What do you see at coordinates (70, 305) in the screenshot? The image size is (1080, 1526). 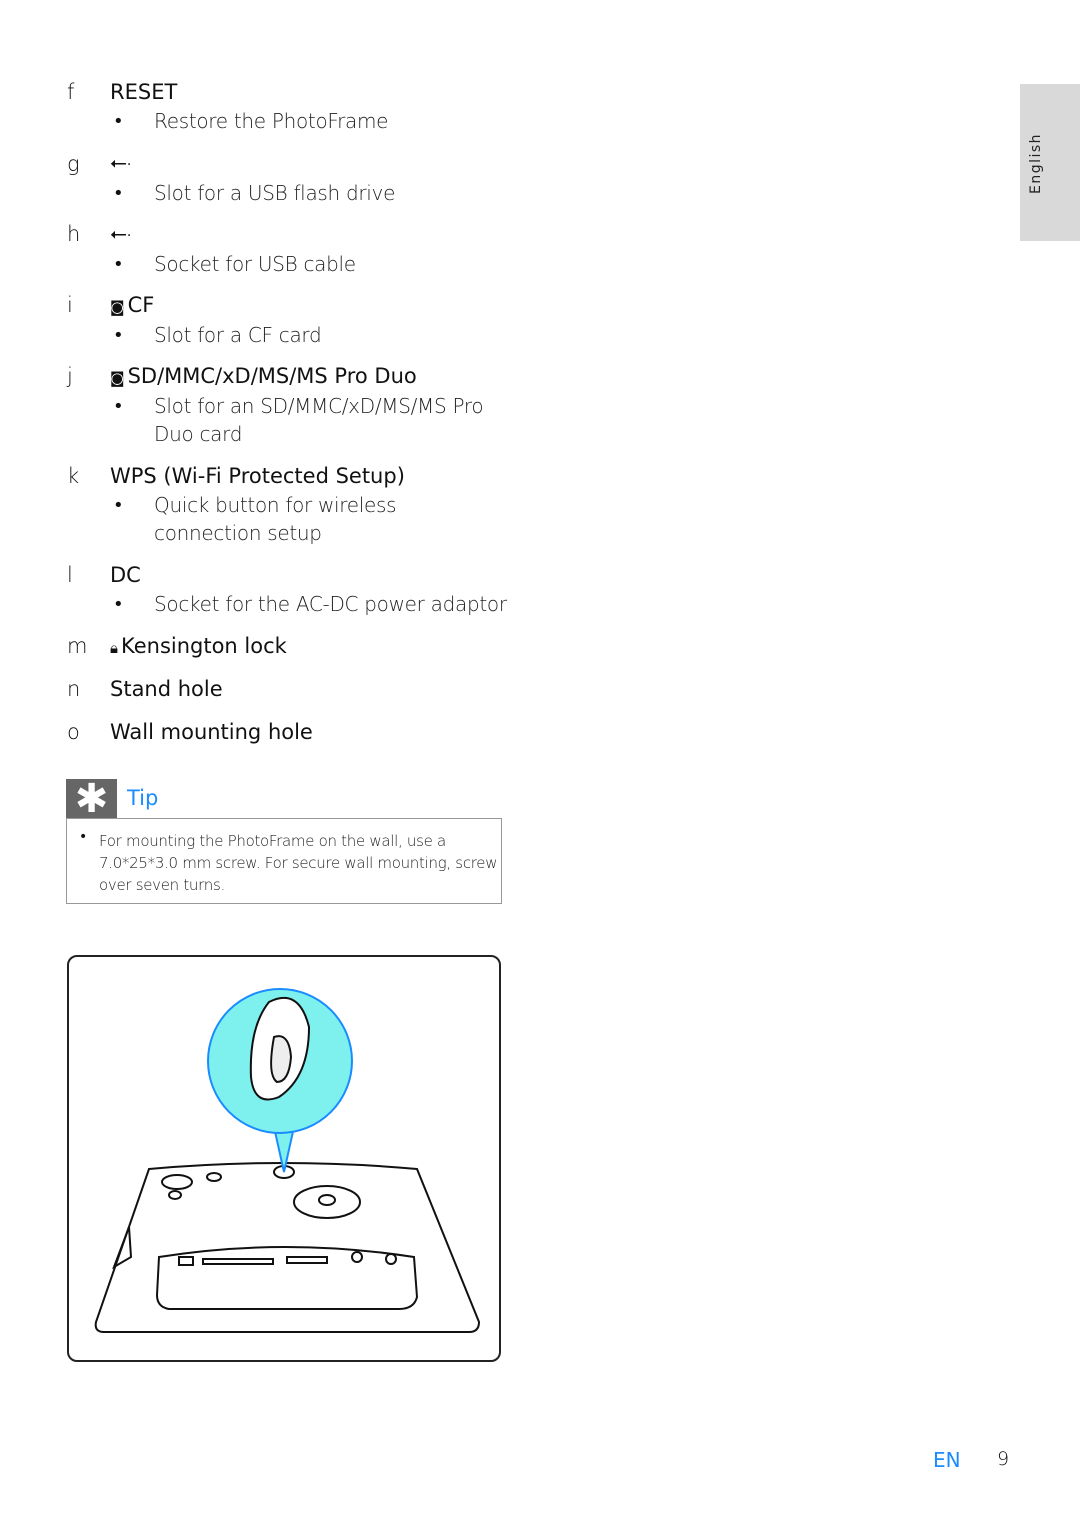 I see `item-letter: i` at bounding box center [70, 305].